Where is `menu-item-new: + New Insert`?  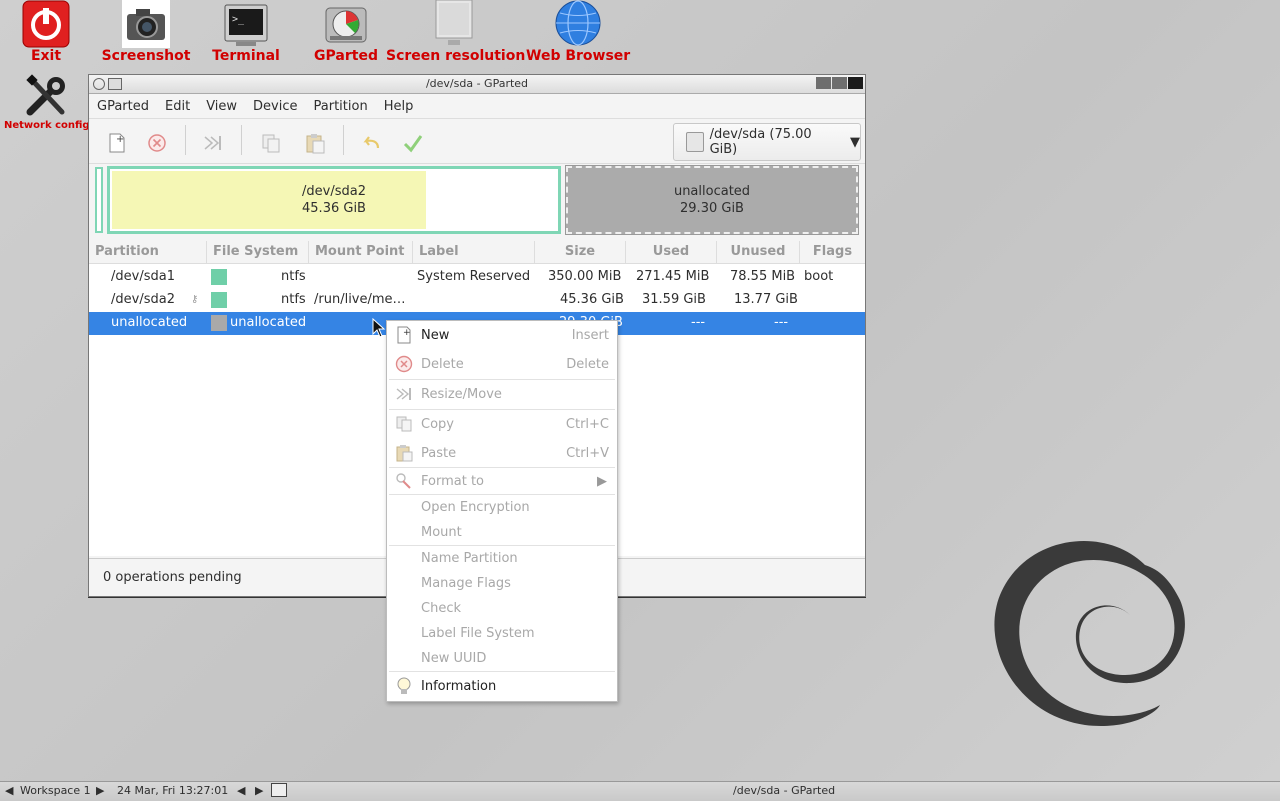
menu-item-new: + New Insert is located at coordinates (502, 335).